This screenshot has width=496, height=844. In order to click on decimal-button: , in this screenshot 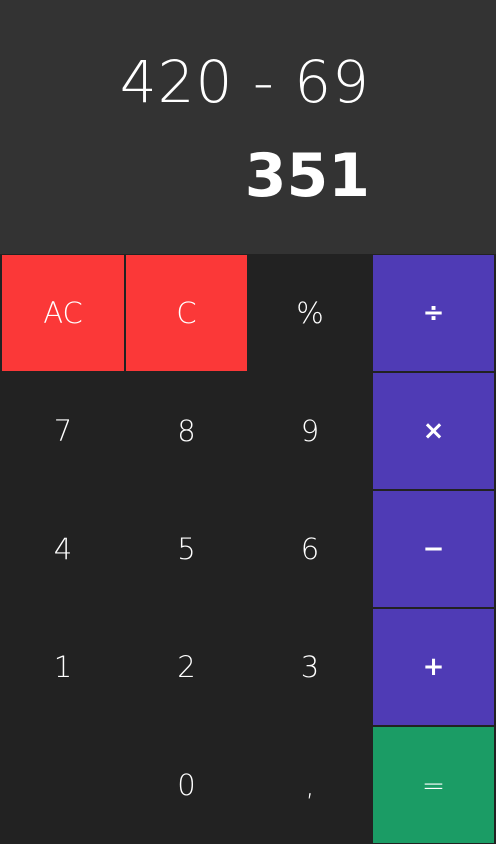, I will do `click(310, 785)`.